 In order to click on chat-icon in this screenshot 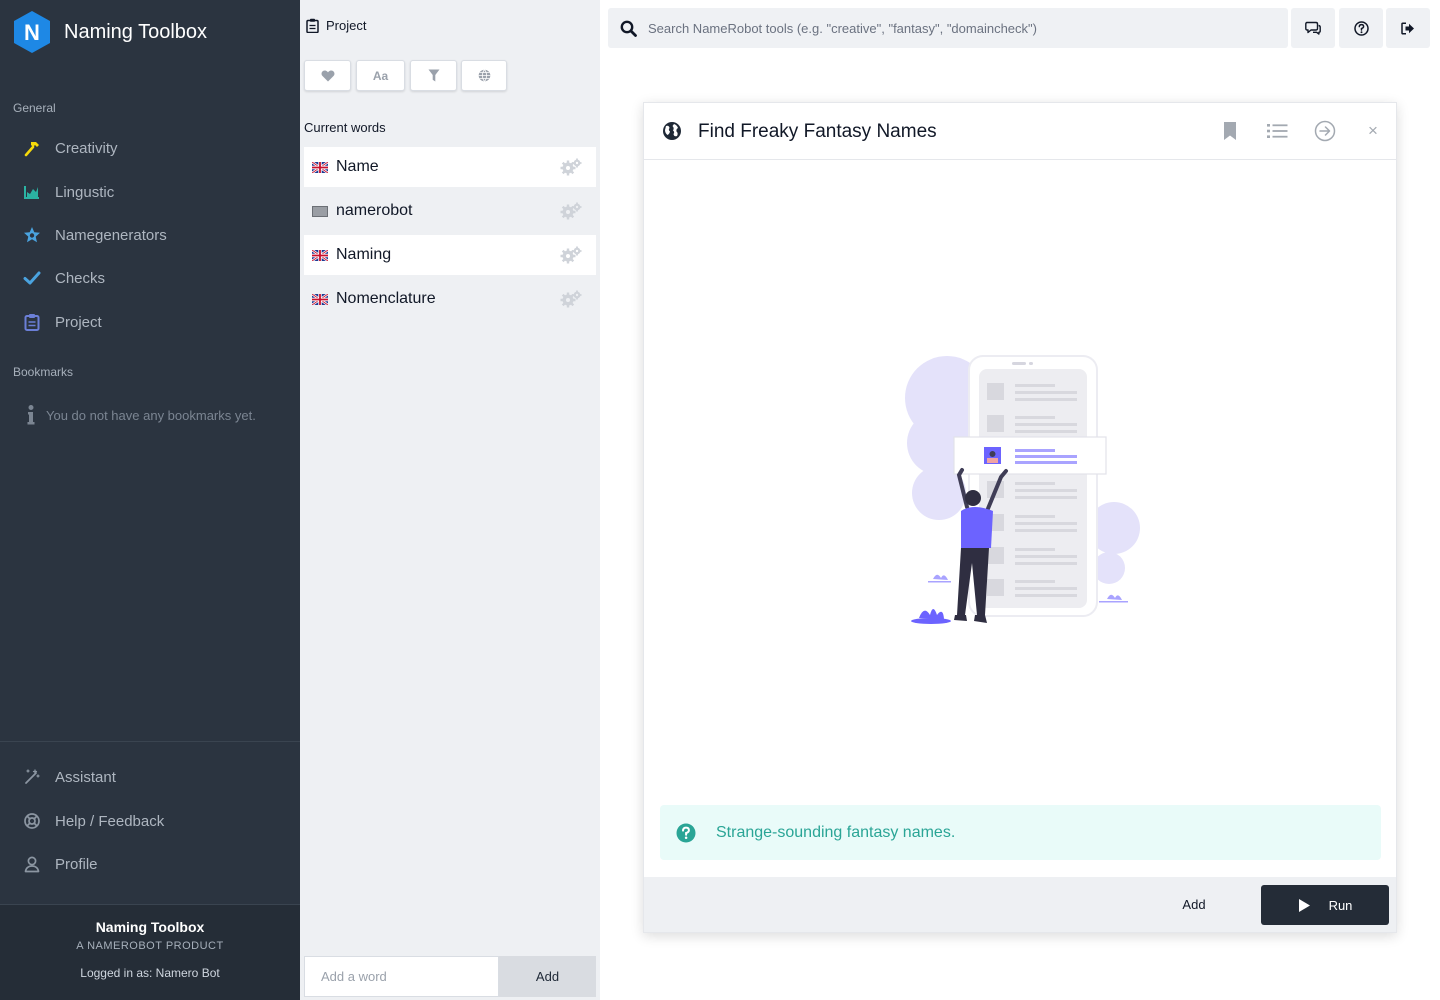, I will do `click(1313, 28)`.